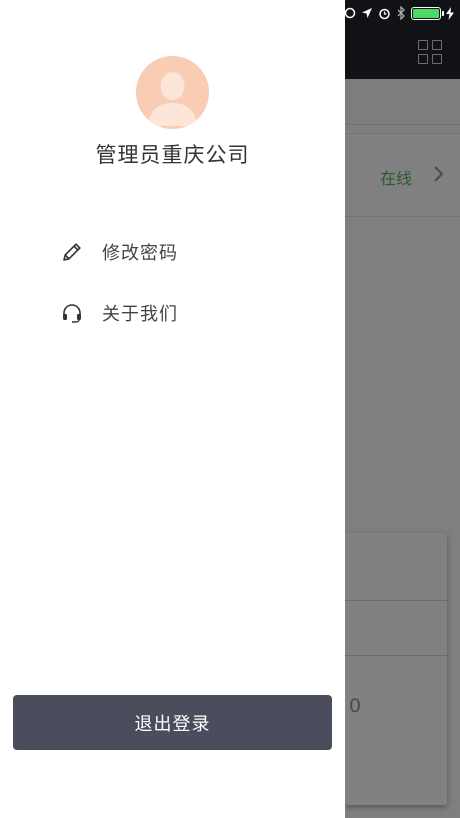  I want to click on logout-button: 退出登录, so click(172, 722).